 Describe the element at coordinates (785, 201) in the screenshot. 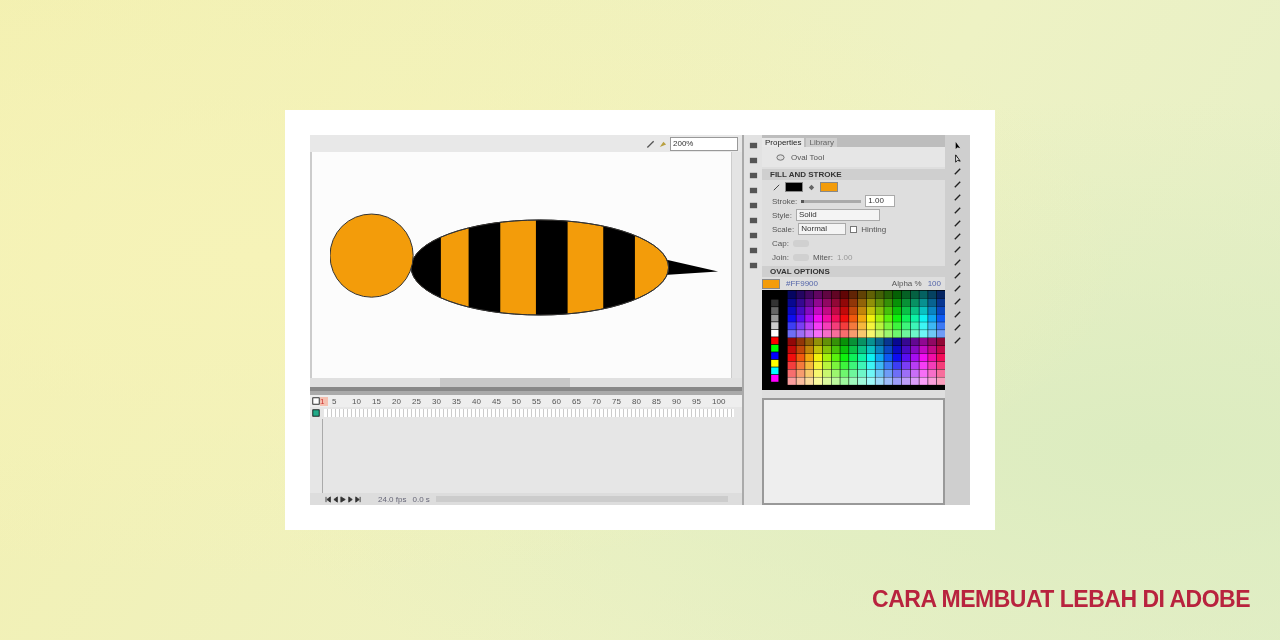

I see `stroke-label: Stroke:` at that location.